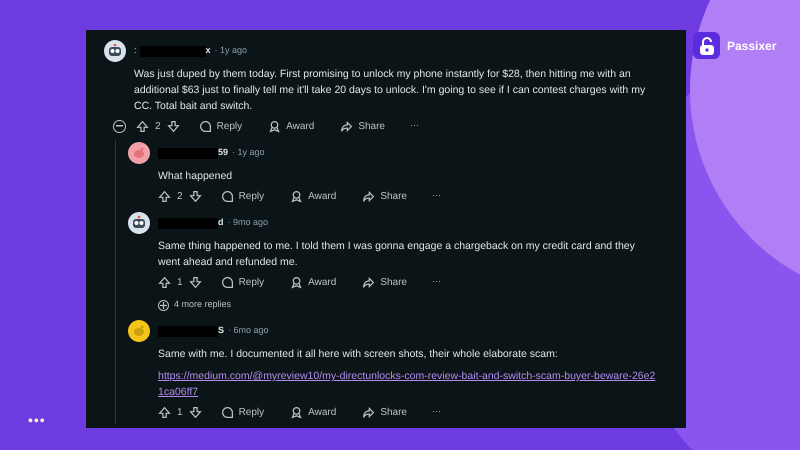 The width and height of the screenshot is (800, 450). What do you see at coordinates (248, 331) in the screenshot?
I see `comment-time: · 6mo ago` at bounding box center [248, 331].